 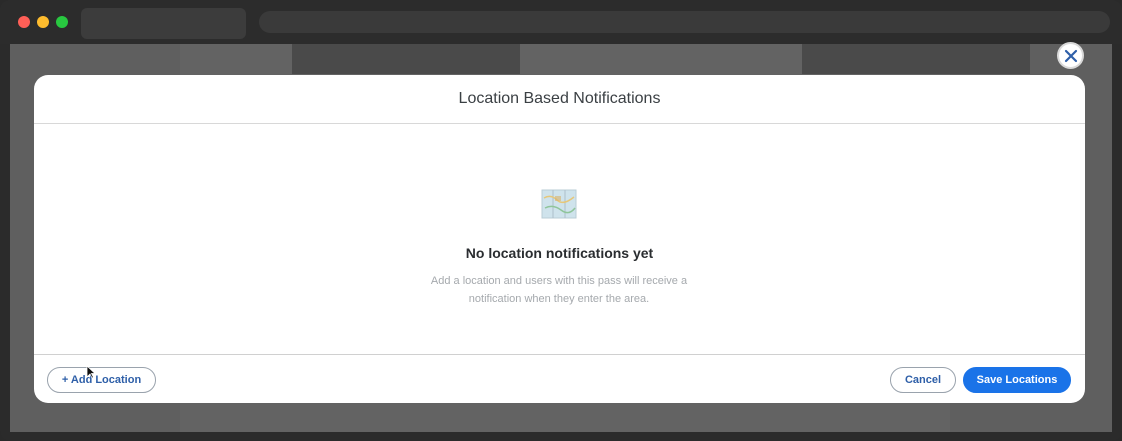 I want to click on mouse-cursor-icon, so click(x=91, y=372).